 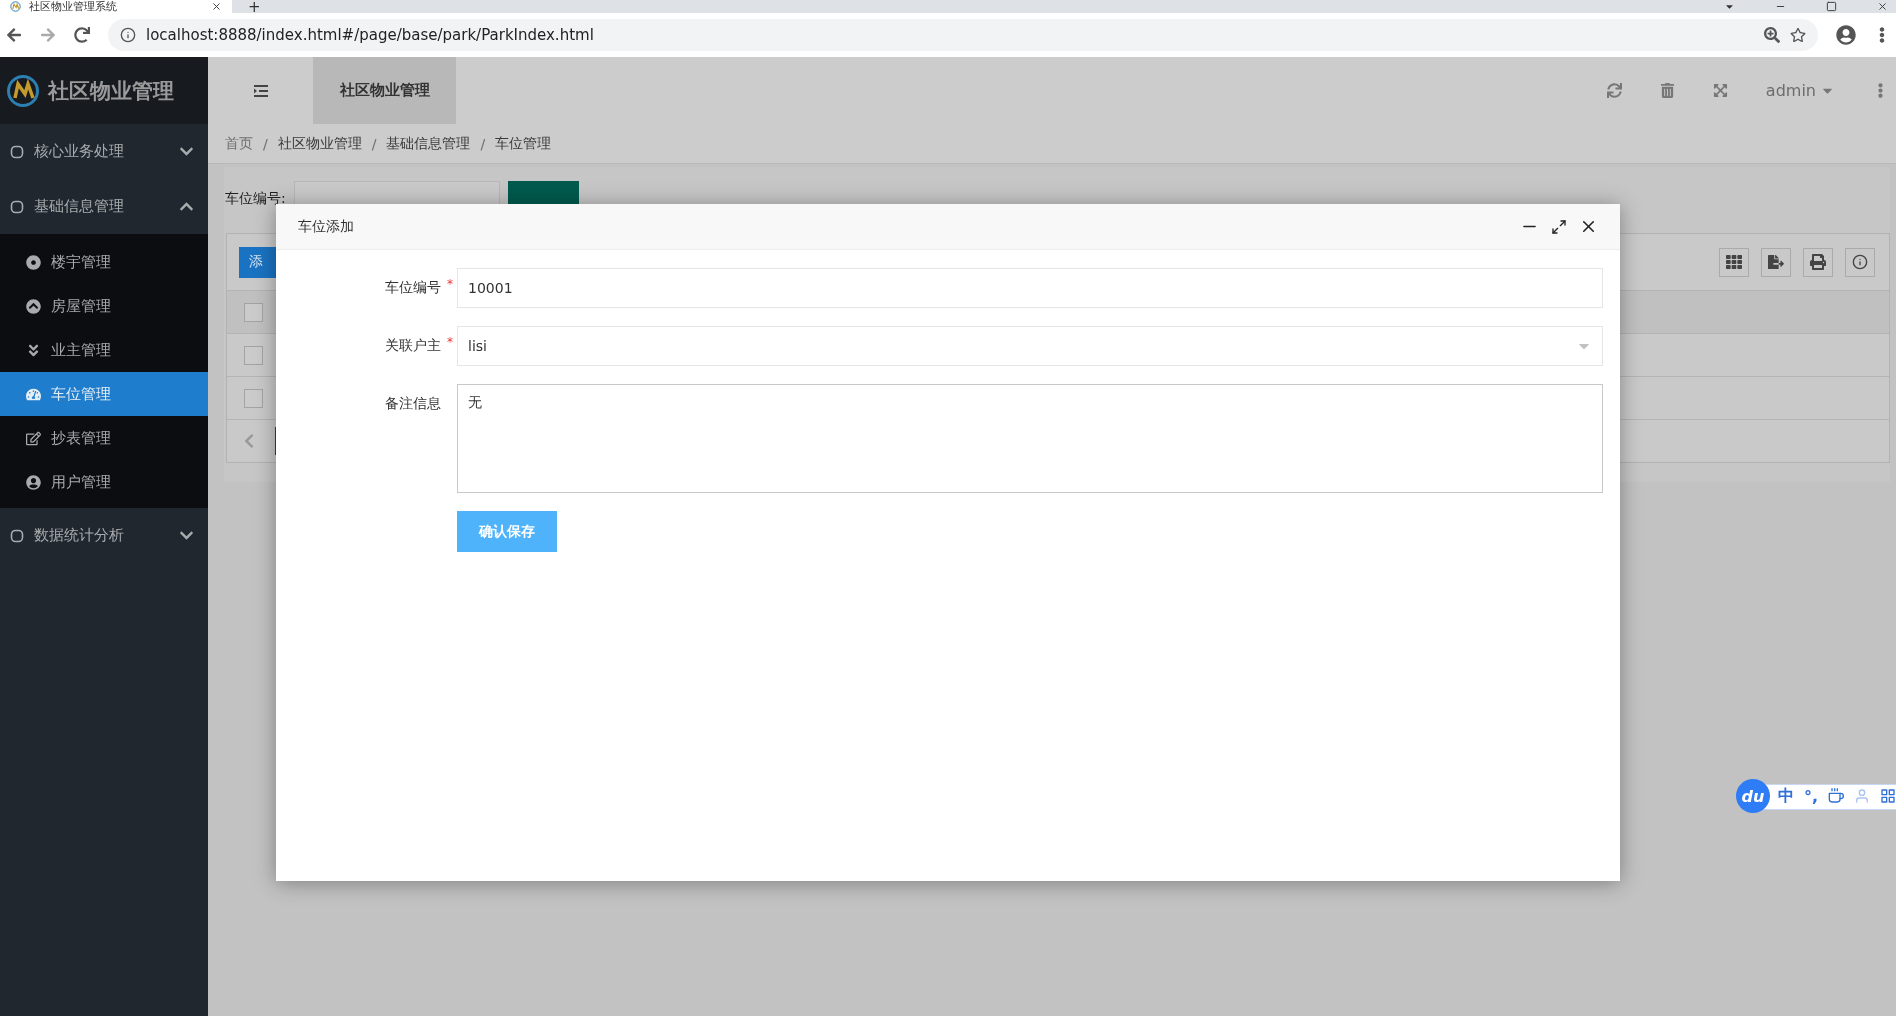 What do you see at coordinates (33, 482) in the screenshot?
I see `user-icon` at bounding box center [33, 482].